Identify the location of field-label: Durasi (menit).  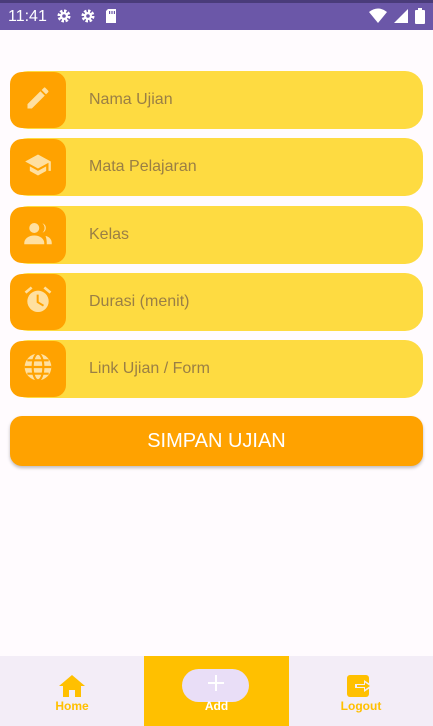
(139, 301).